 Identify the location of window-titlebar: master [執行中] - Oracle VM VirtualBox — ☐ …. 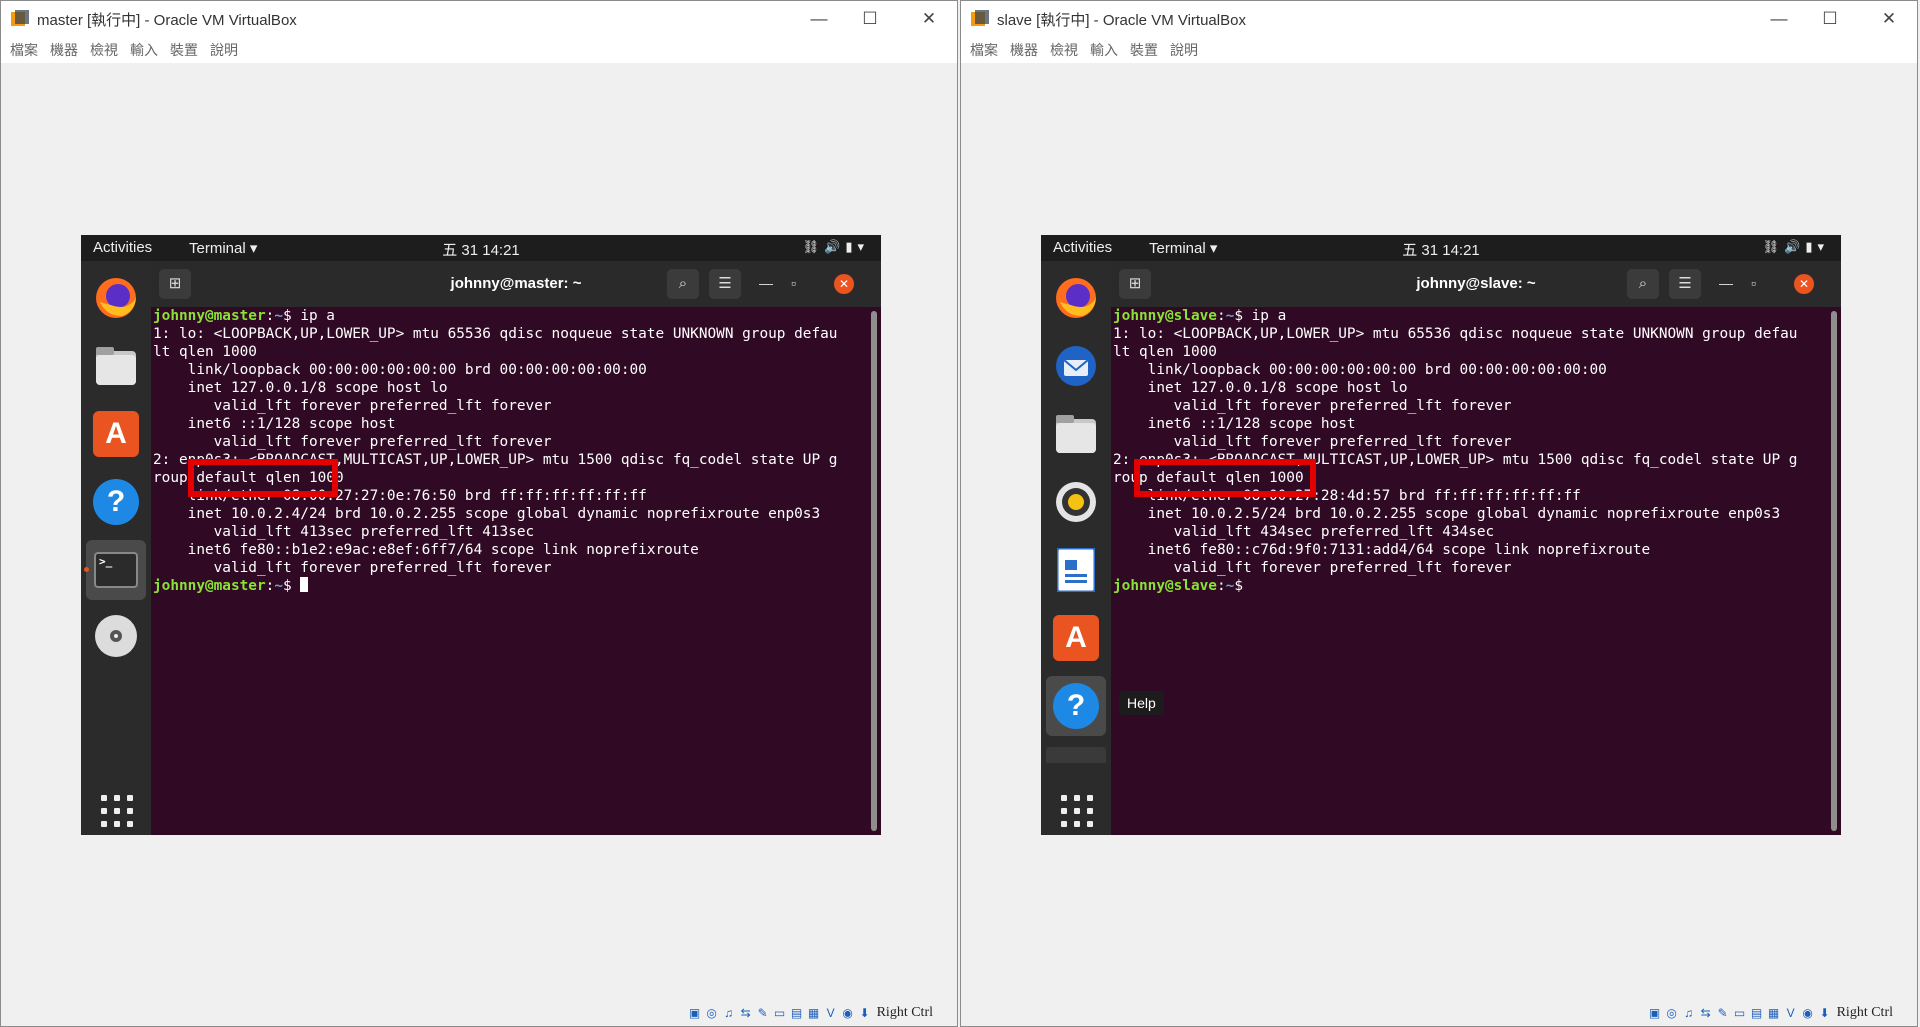
(479, 19).